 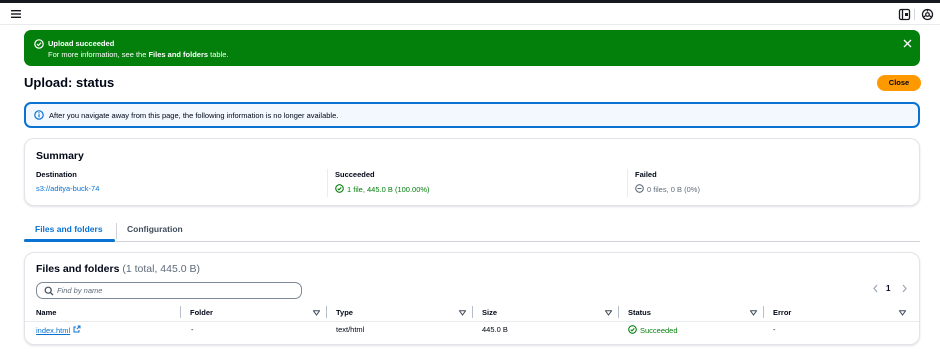 I want to click on files-table-title: Files and folders (1 total, 445.0 B), so click(x=118, y=269).